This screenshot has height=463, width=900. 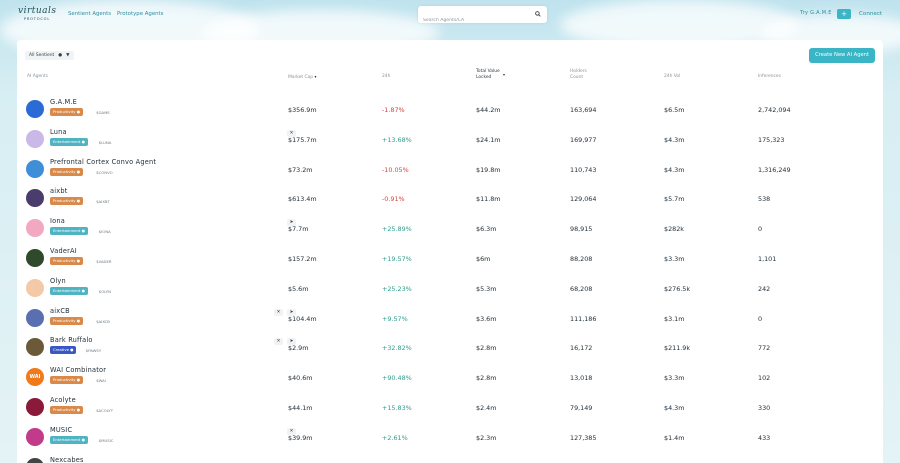 What do you see at coordinates (105, 410) in the screenshot?
I see `ticker-label: $ACOLYT` at bounding box center [105, 410].